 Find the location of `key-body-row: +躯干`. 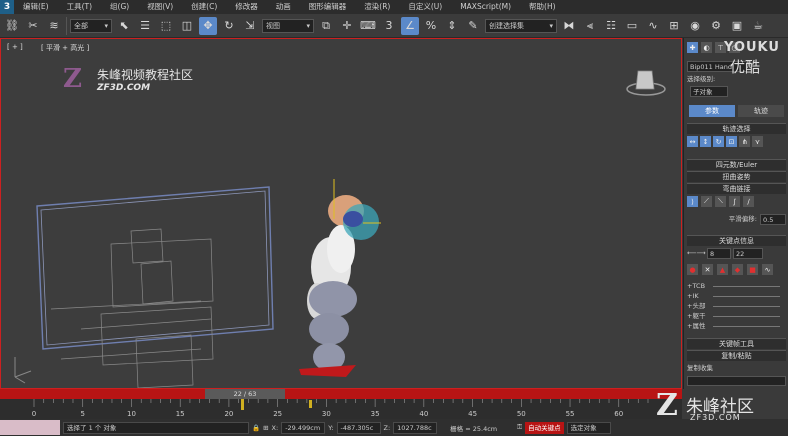

key-body-row: +躯干 is located at coordinates (736, 315).